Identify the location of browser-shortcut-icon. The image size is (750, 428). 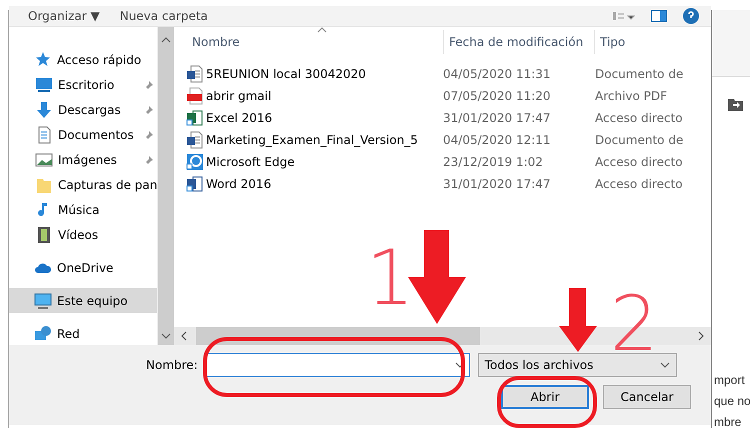
(194, 162).